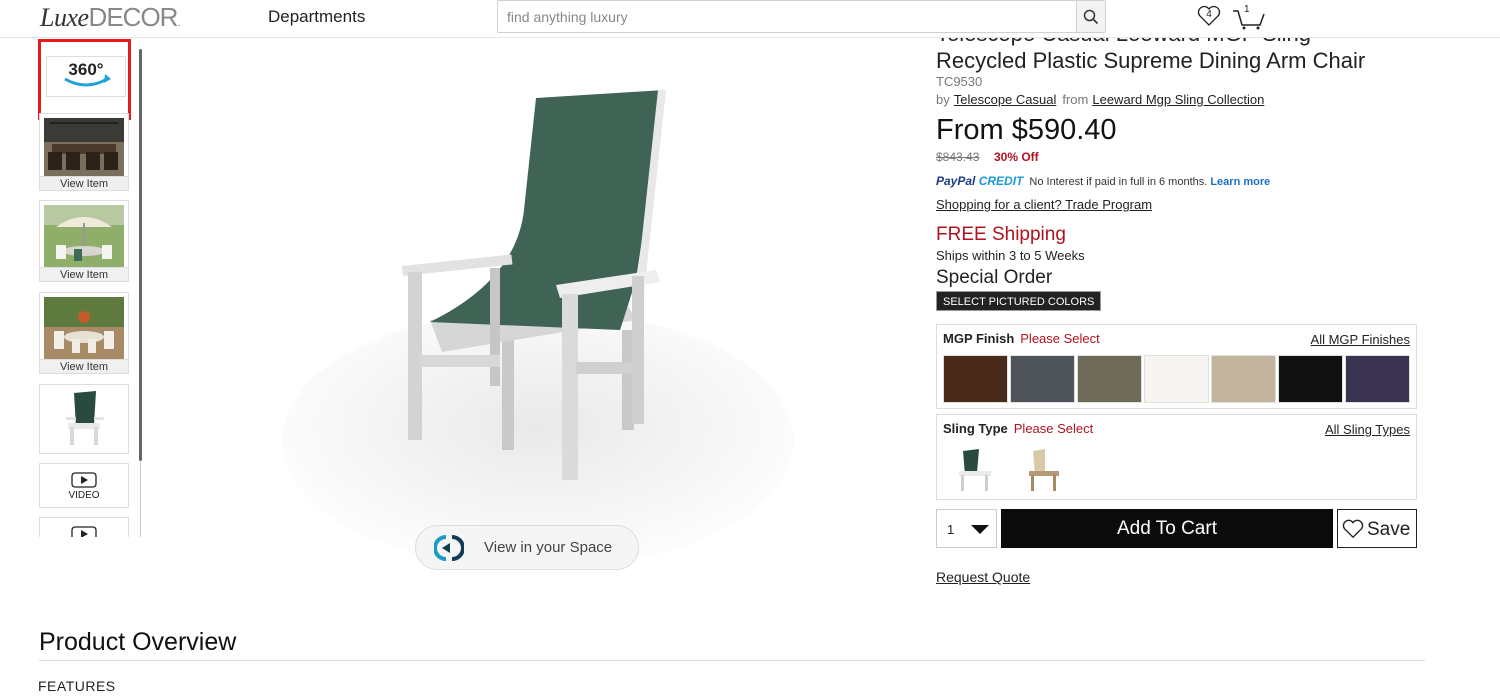 This screenshot has height=698, width=1500. I want to click on save-label: Save, so click(1389, 529).